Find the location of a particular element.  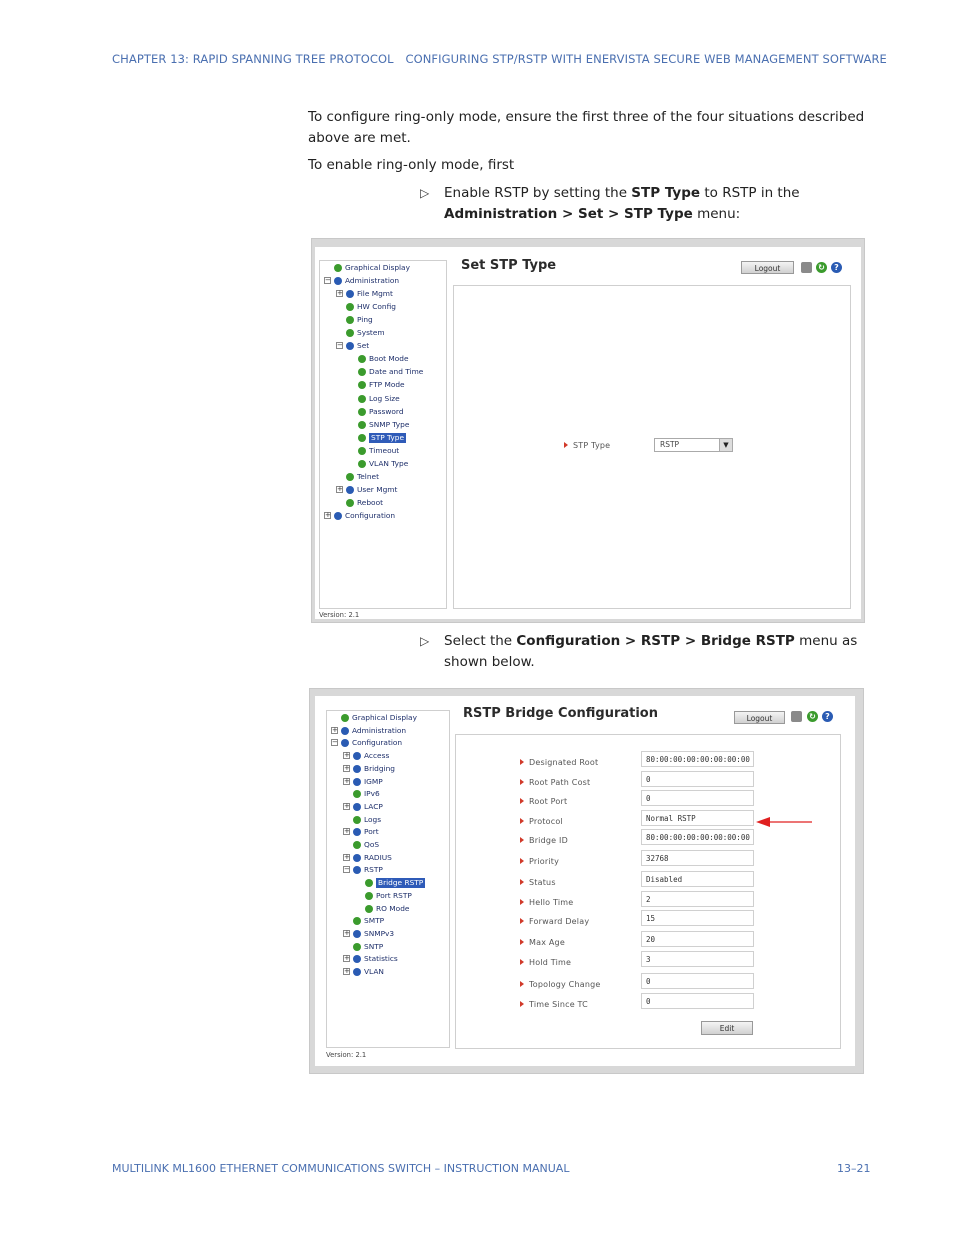

tree-item-label: RO Mode is located at coordinates (393, 908).